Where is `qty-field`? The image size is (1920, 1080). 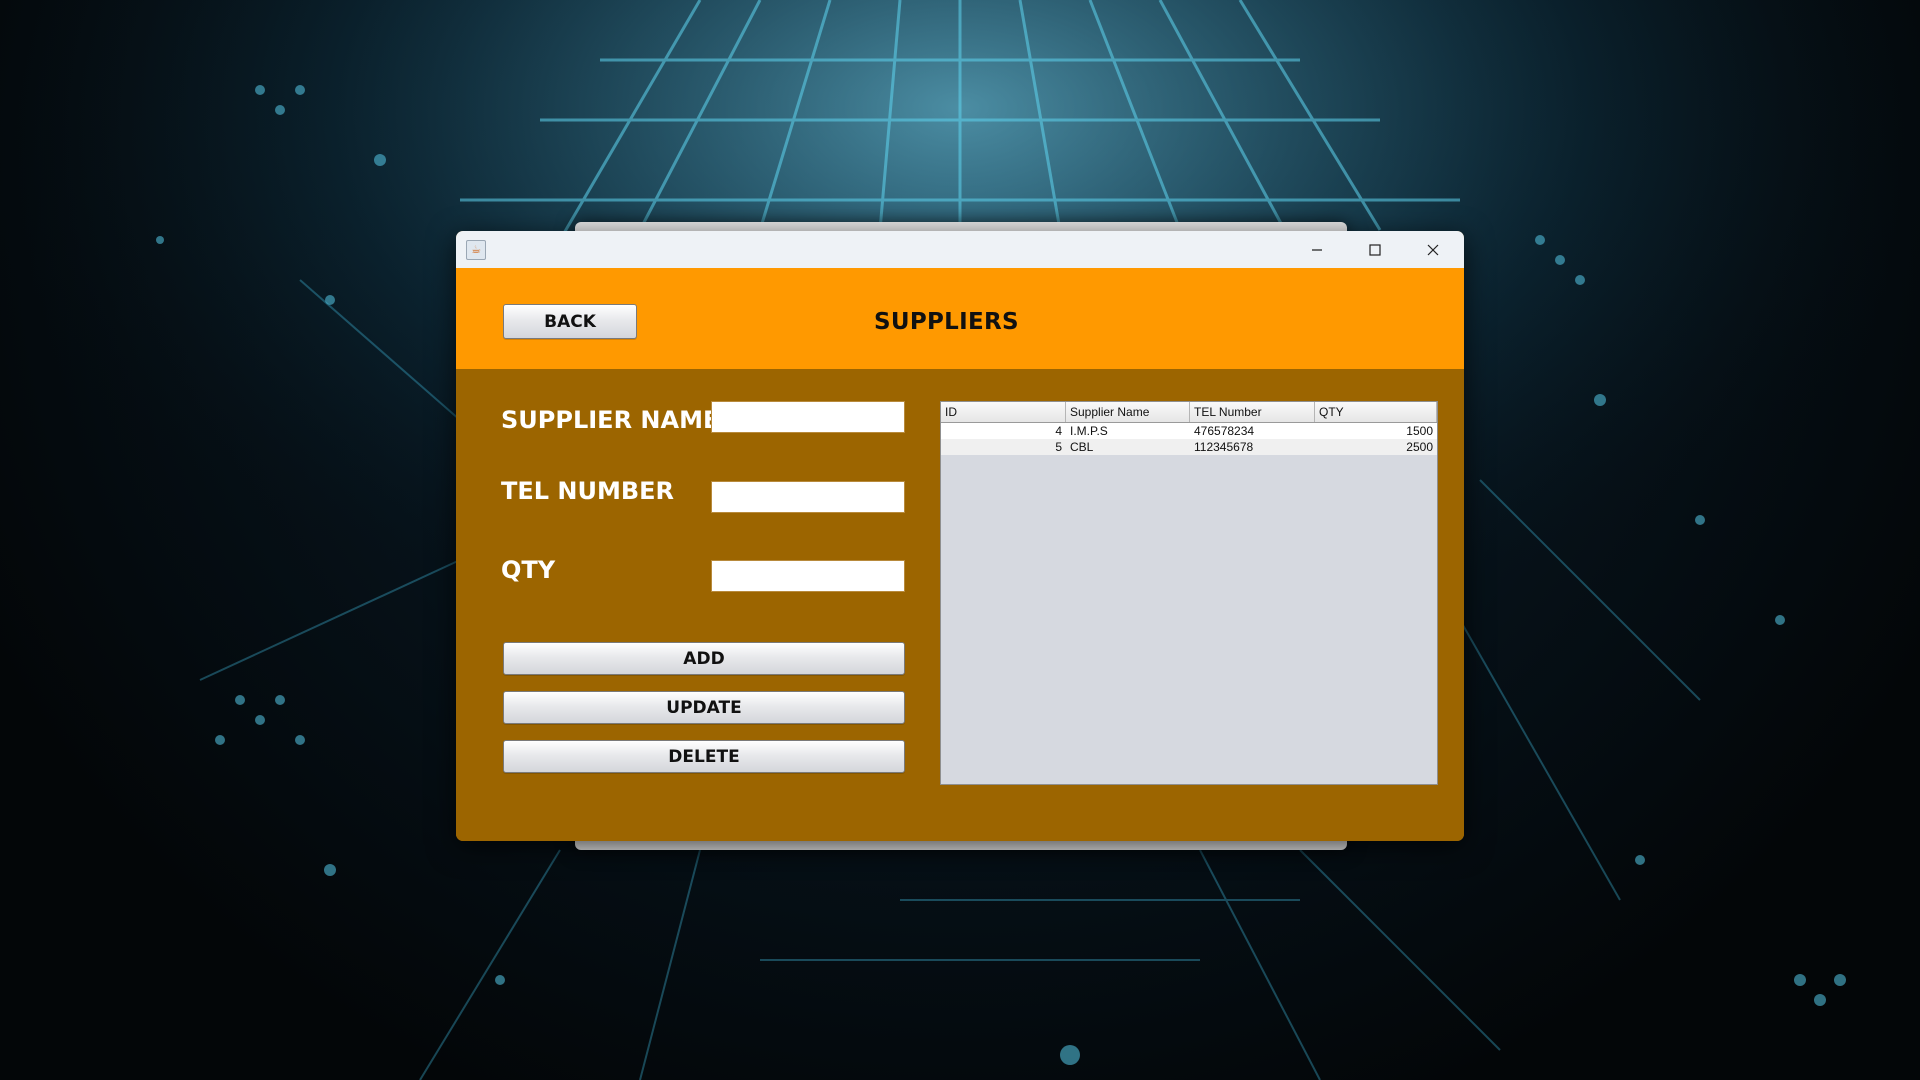 qty-field is located at coordinates (808, 576).